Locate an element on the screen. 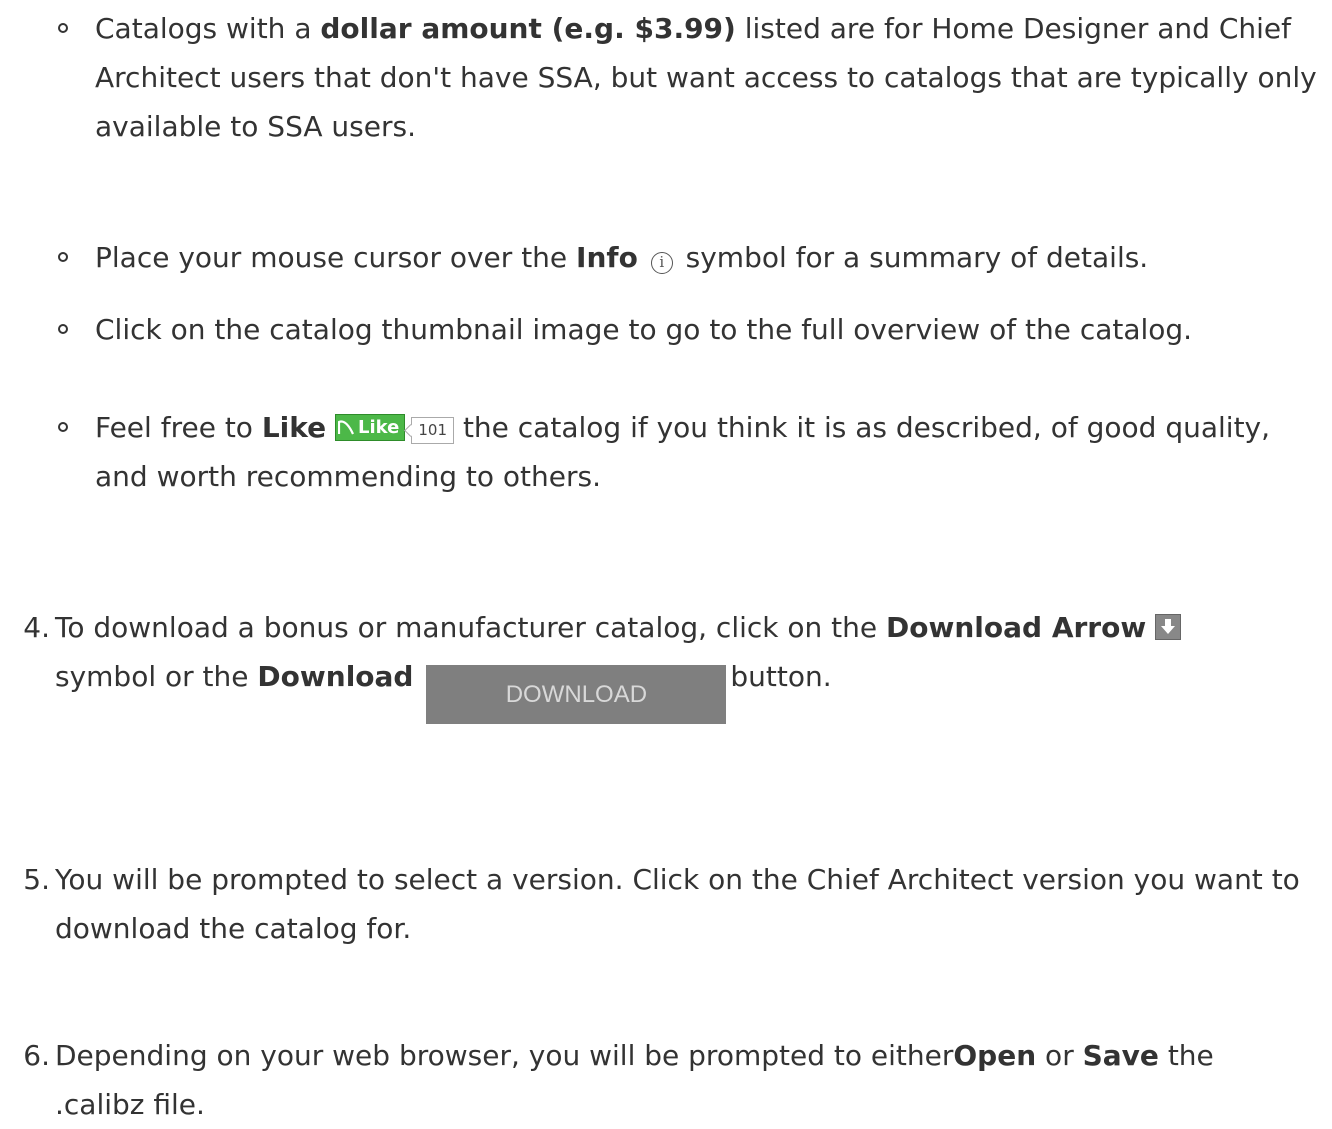 Image resolution: width=1332 pixels, height=1129 pixels. step-number: 6. is located at coordinates (36, 1055).